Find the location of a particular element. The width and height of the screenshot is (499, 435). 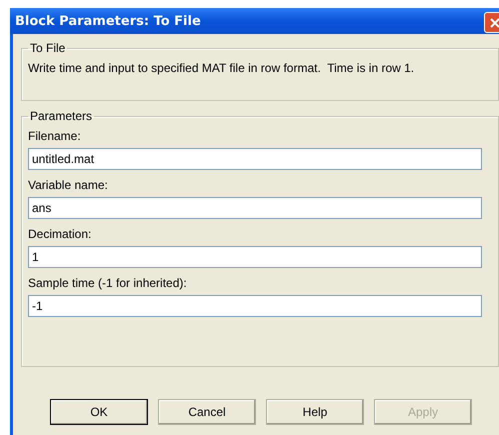

field-label: Filename: is located at coordinates (55, 136).